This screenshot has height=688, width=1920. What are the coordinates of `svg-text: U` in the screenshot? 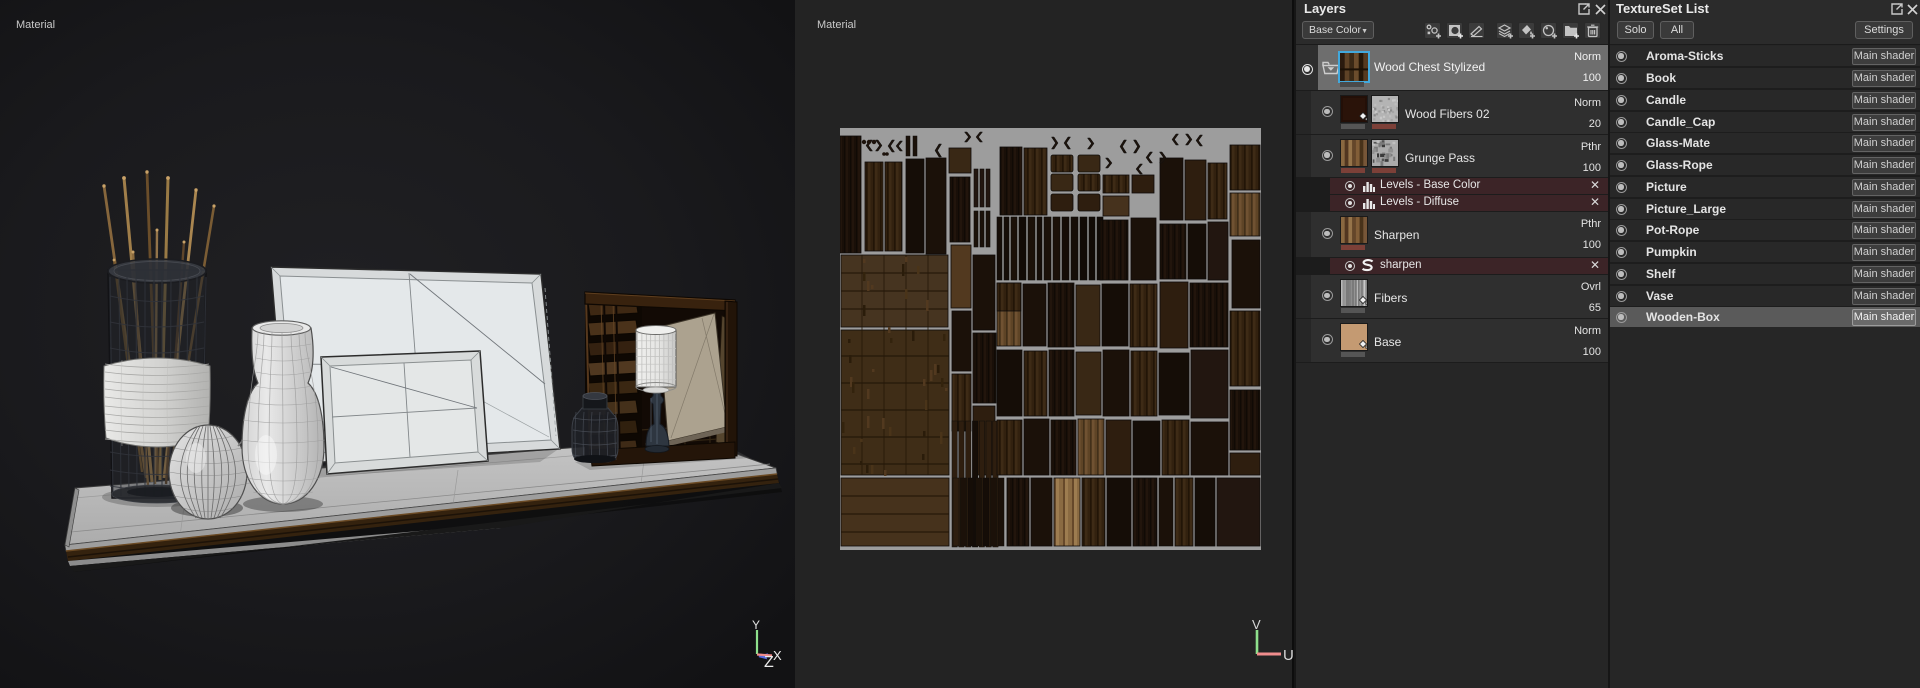 It's located at (1288, 655).